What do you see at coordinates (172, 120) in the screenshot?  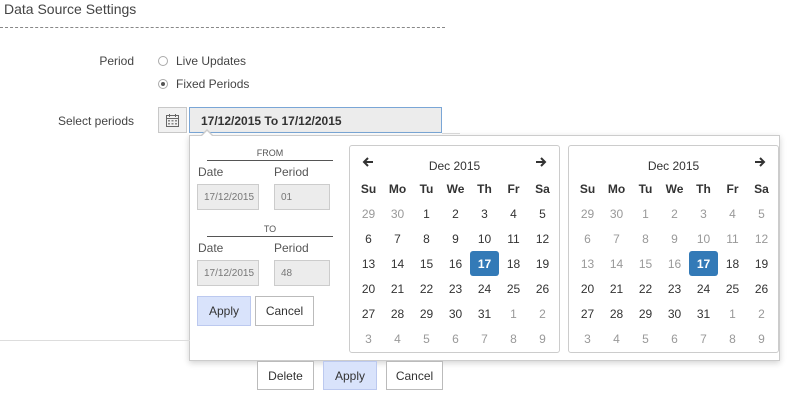 I see `calendar-button` at bounding box center [172, 120].